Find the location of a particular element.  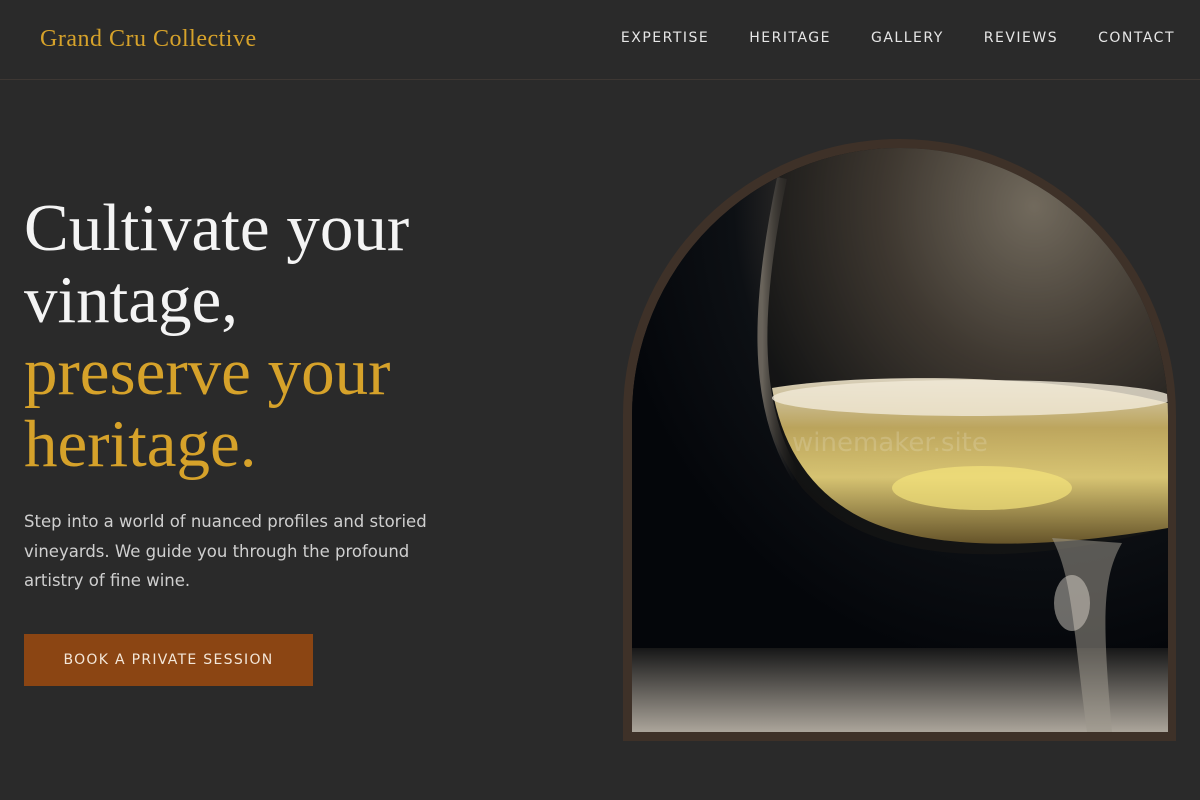

nav-link-reviews: REVIEWS is located at coordinates (1021, 38).